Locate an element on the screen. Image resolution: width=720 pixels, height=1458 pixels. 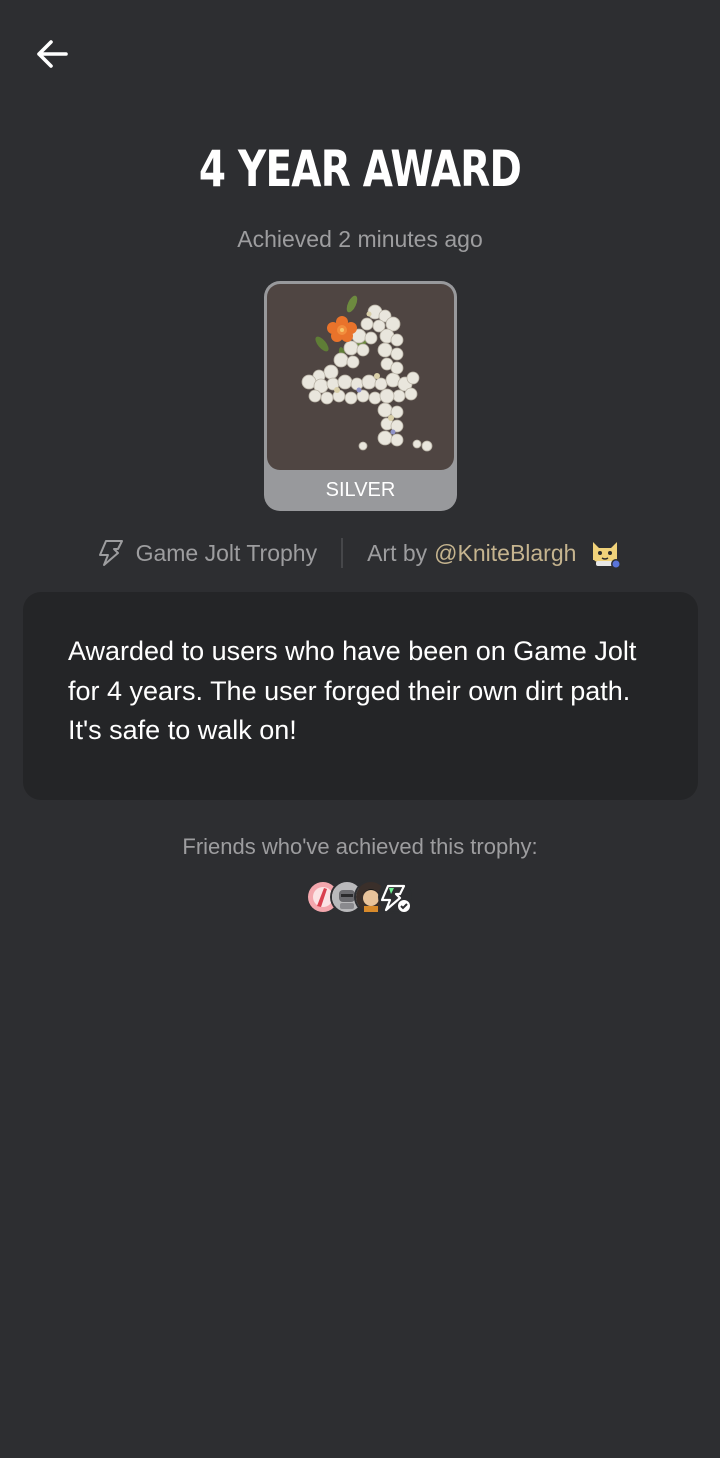
trophy-image is located at coordinates (360, 377).